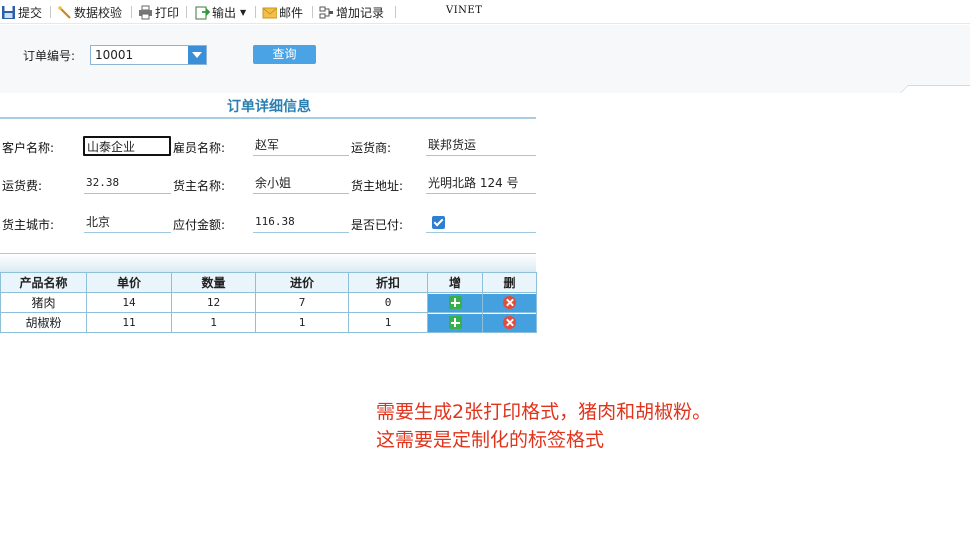 This screenshot has height=559, width=970. I want to click on customer-field: 山泰企业, so click(127, 146).